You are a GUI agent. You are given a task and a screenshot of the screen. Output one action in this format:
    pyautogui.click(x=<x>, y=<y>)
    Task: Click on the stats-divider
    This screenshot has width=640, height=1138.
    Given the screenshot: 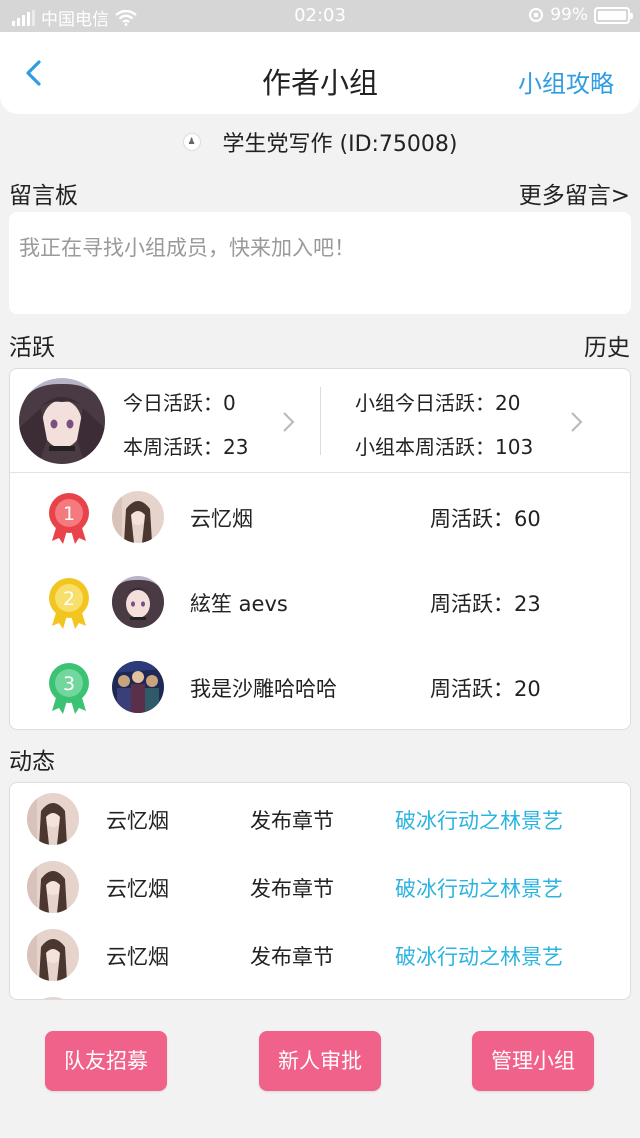 What is the action you would take?
    pyautogui.click(x=320, y=421)
    